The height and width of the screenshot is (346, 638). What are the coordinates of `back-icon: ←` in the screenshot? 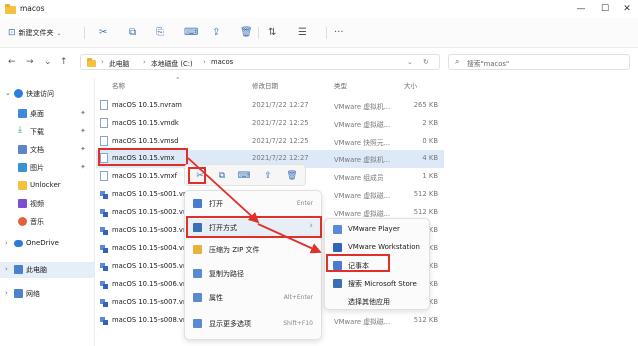 It's located at (12, 62).